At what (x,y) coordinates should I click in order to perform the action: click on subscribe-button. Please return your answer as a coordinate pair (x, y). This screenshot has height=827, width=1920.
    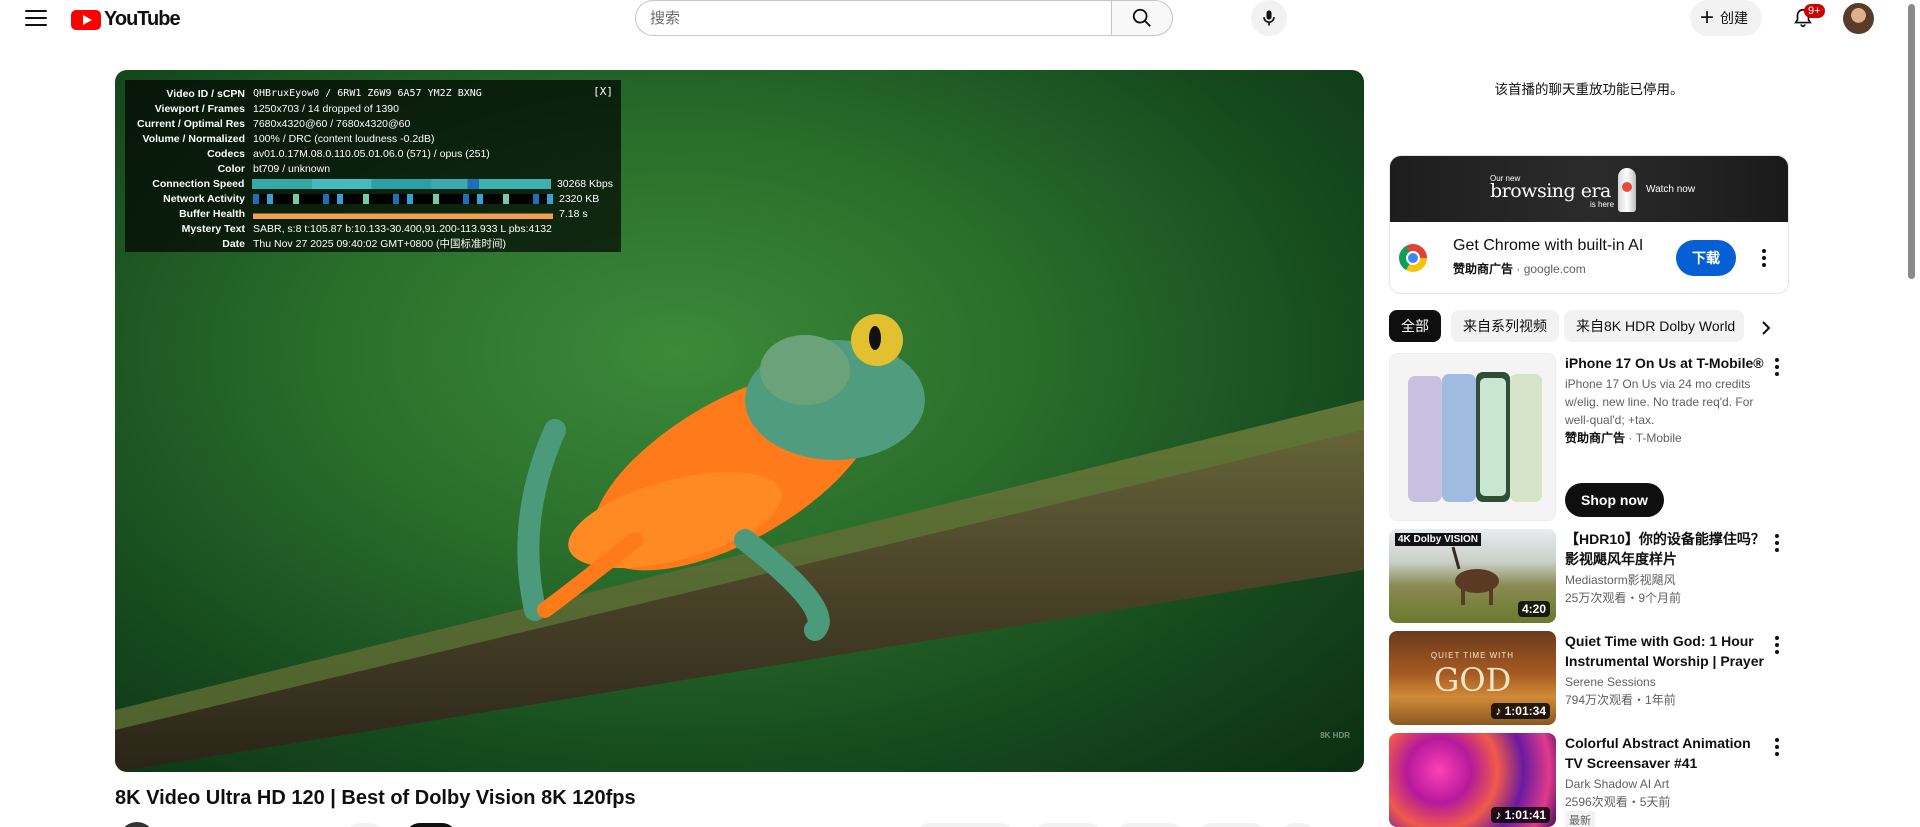
    Looking at the image, I should click on (431, 825).